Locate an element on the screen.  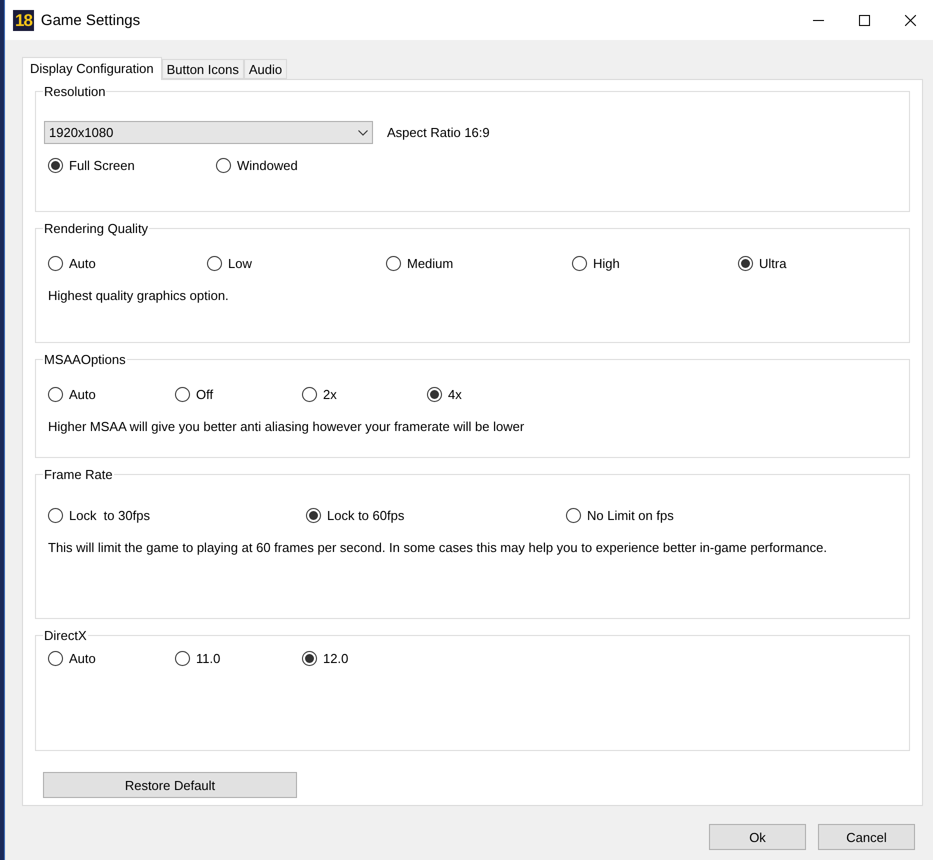
radio-label: Lock to 60fps is located at coordinates (365, 515).